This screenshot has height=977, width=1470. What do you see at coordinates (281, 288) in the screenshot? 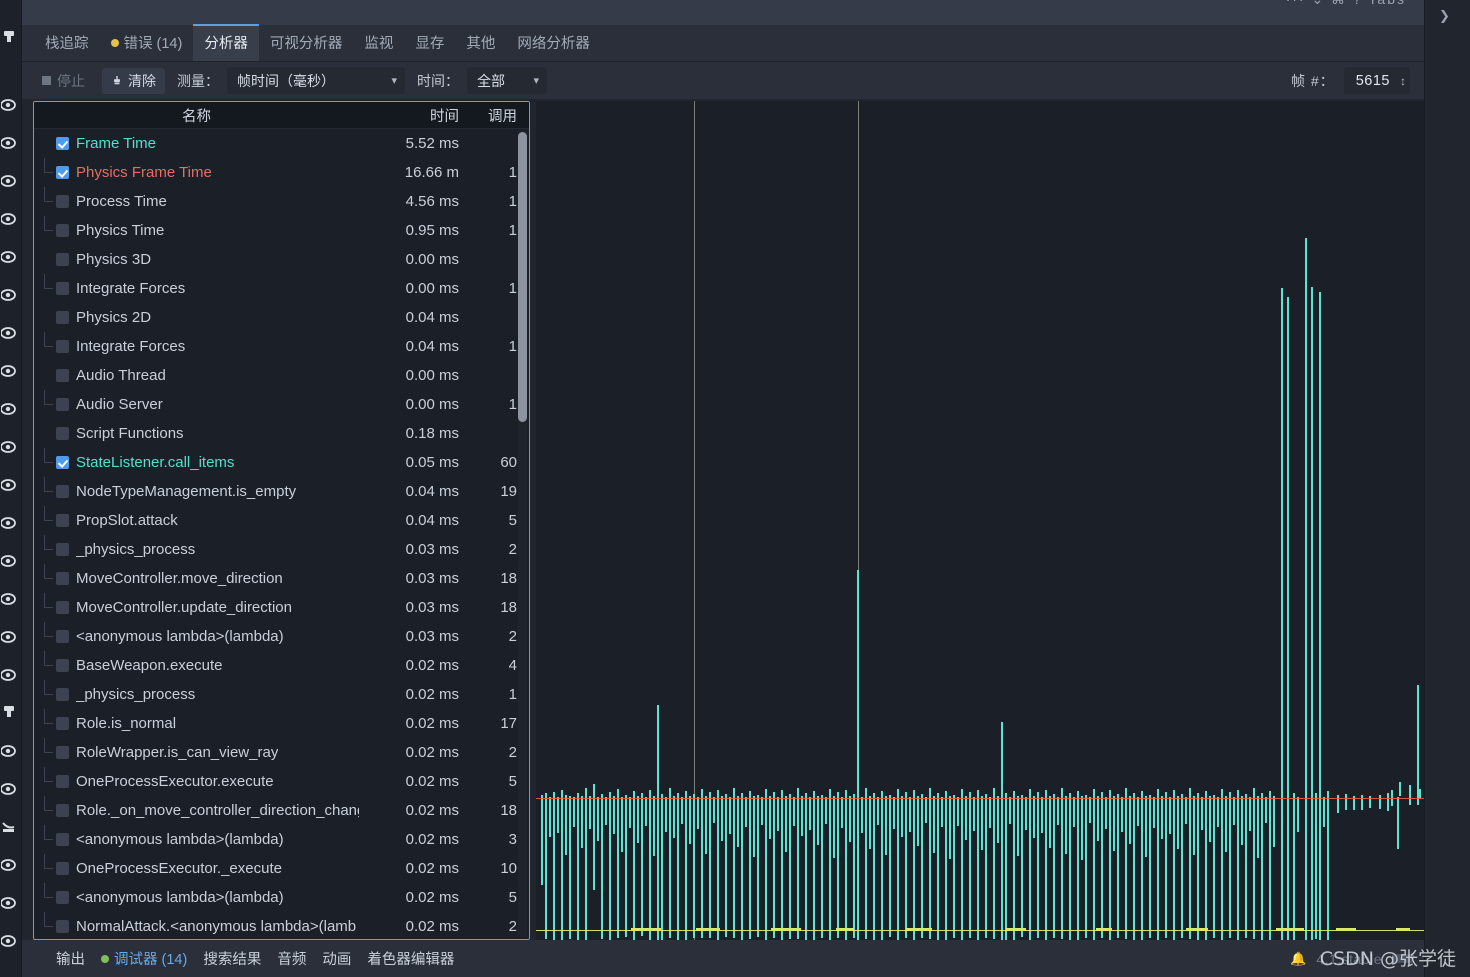
I see `tree-row: Integrate Forces 0.00 ms 1` at bounding box center [281, 288].